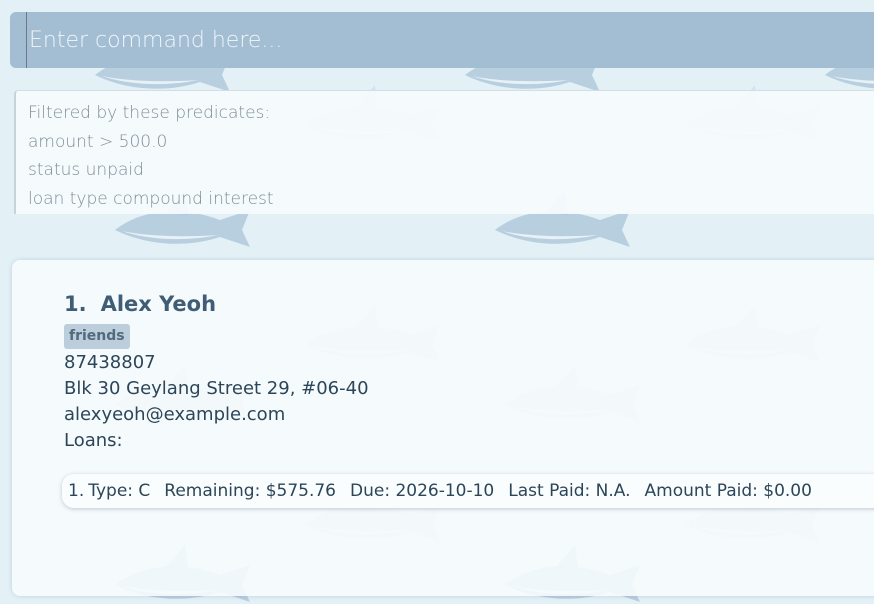 The height and width of the screenshot is (604, 874). Describe the element at coordinates (110, 362) in the screenshot. I see `person-phone: 87438807` at that location.